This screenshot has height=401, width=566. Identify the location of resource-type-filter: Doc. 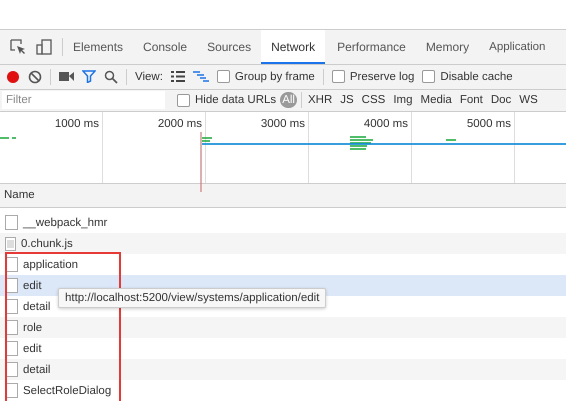
(501, 100).